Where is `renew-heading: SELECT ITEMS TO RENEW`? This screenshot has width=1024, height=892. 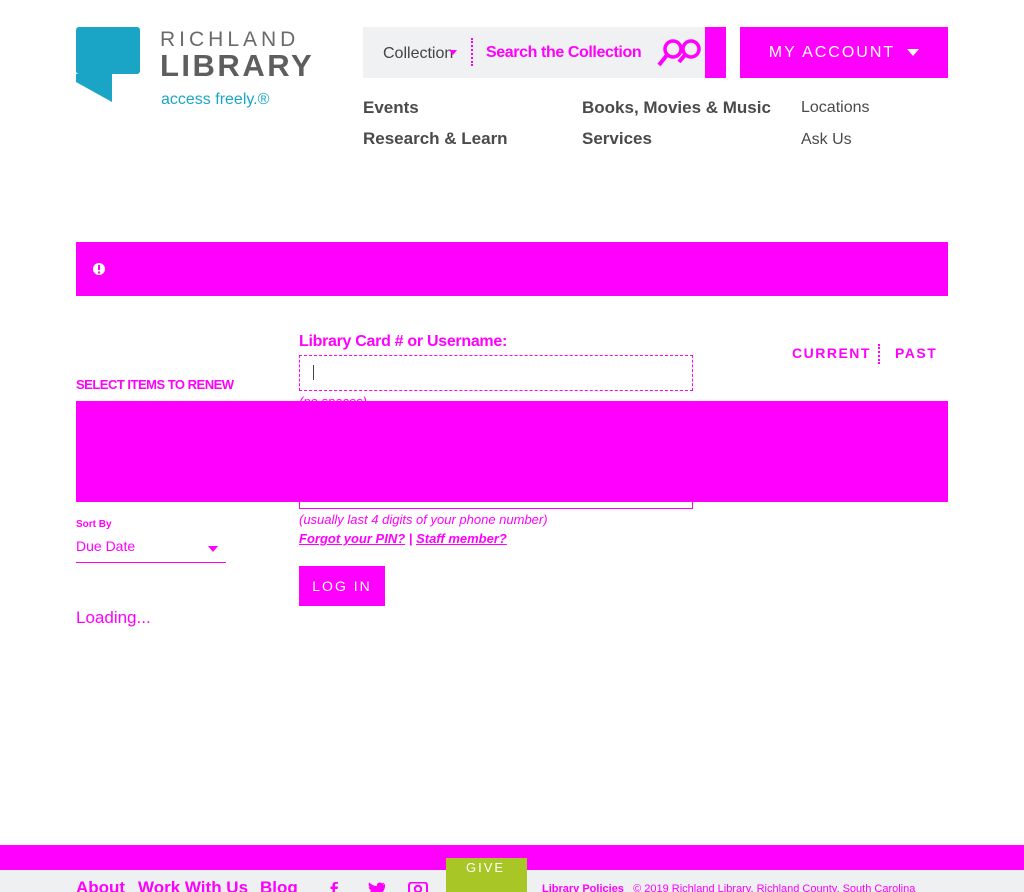 renew-heading: SELECT ITEMS TO RENEW is located at coordinates (155, 384).